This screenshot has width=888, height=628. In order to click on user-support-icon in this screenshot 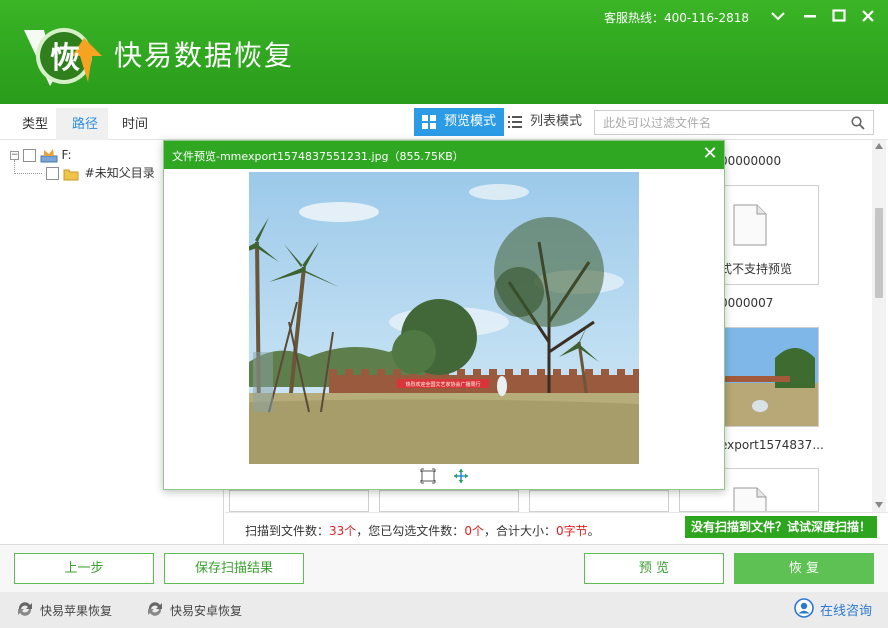, I will do `click(804, 608)`.